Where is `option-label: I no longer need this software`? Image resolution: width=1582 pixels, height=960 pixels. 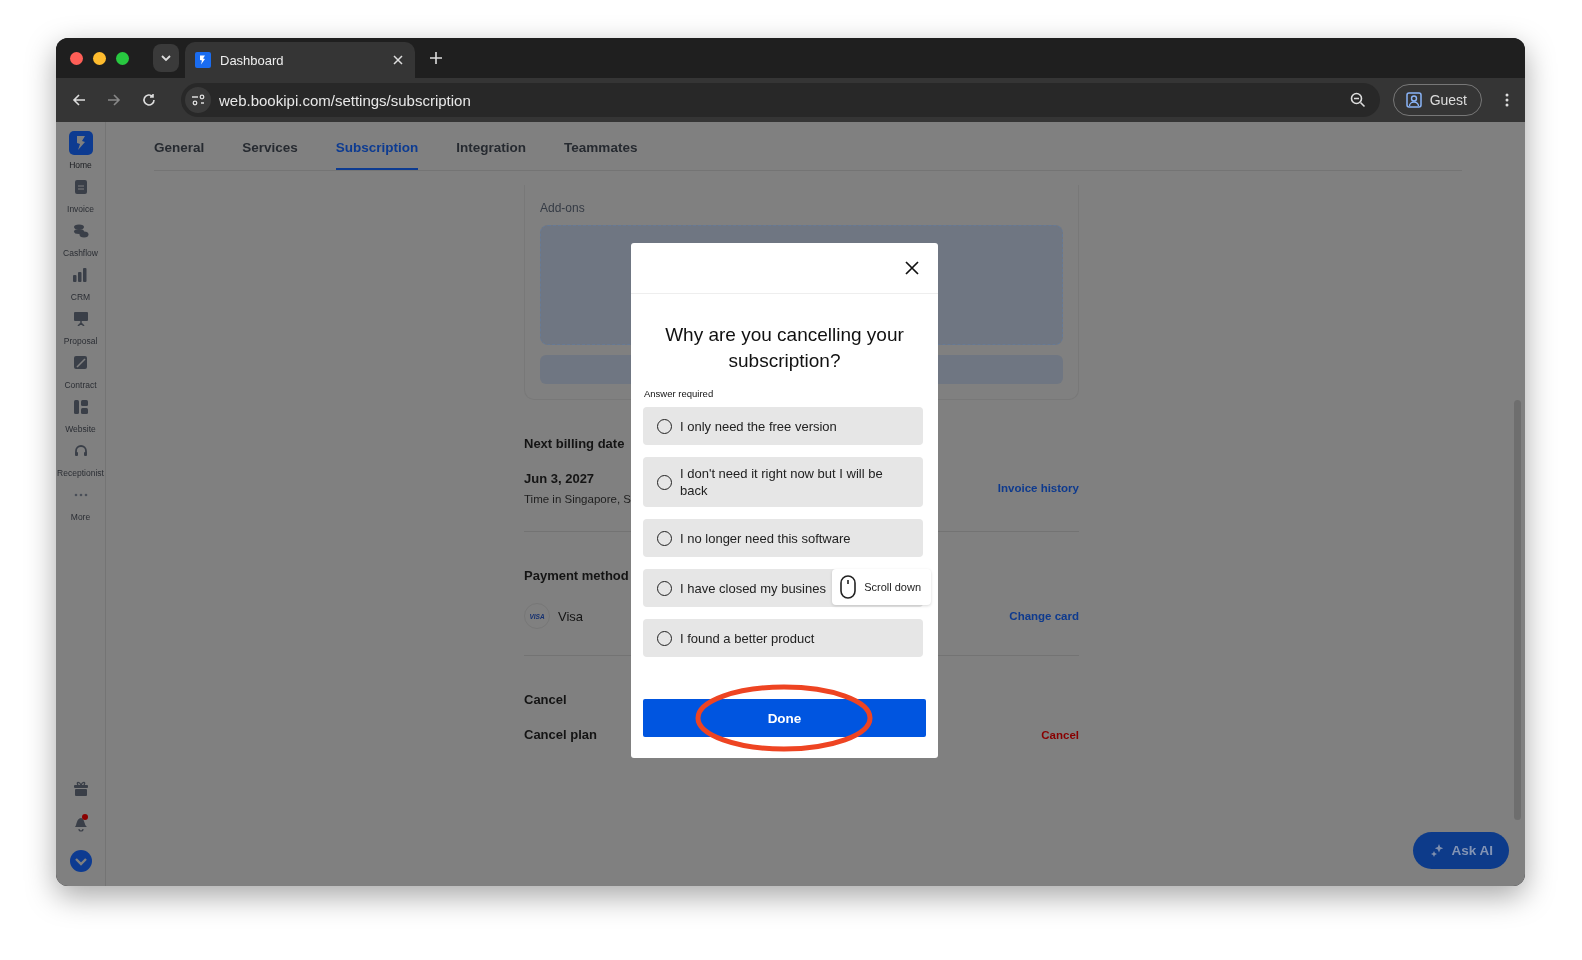 option-label: I no longer need this software is located at coordinates (765, 538).